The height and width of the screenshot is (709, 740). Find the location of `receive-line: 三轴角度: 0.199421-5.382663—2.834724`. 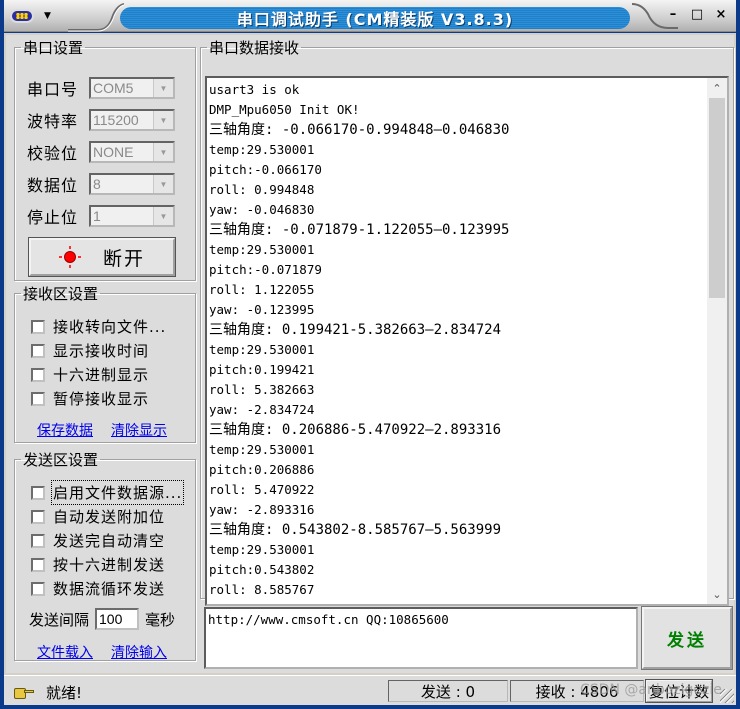

receive-line: 三轴角度: 0.199421-5.382663—2.834724 is located at coordinates (355, 330).